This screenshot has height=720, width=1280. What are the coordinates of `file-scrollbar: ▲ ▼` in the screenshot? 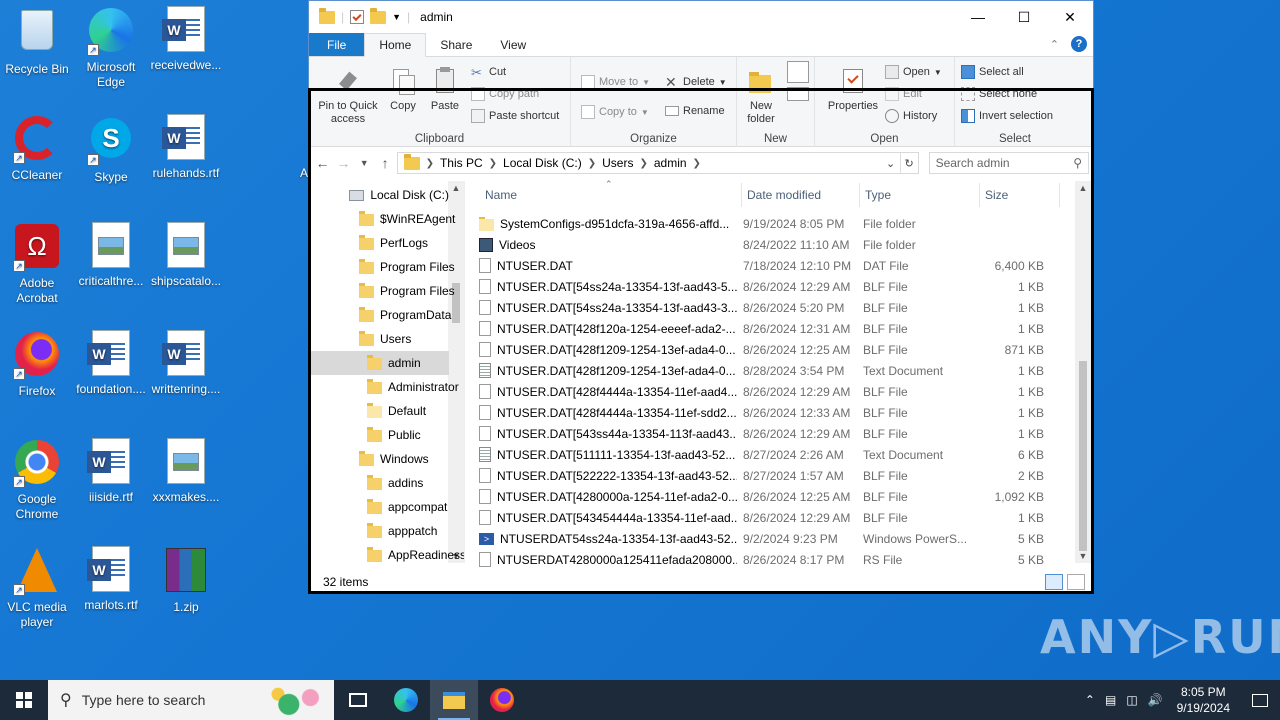 It's located at (1083, 372).